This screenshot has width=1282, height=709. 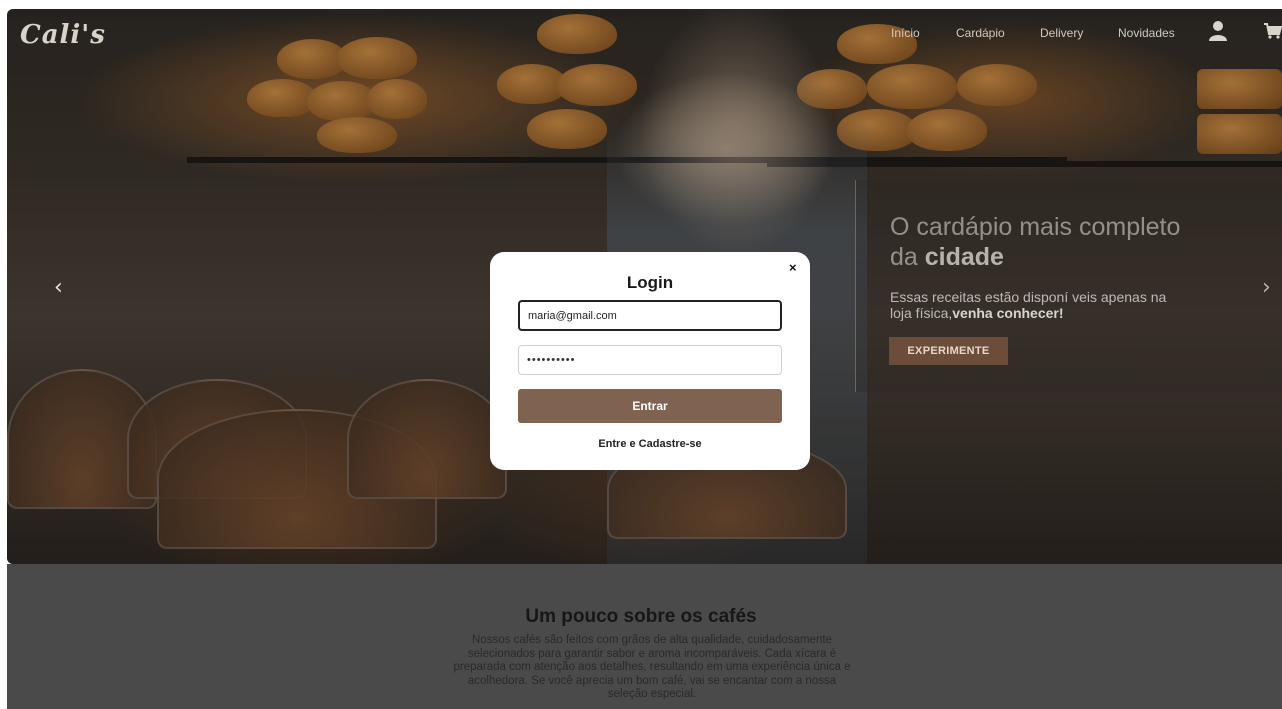 What do you see at coordinates (948, 351) in the screenshot?
I see `experimente-button: EXPERIMENTE` at bounding box center [948, 351].